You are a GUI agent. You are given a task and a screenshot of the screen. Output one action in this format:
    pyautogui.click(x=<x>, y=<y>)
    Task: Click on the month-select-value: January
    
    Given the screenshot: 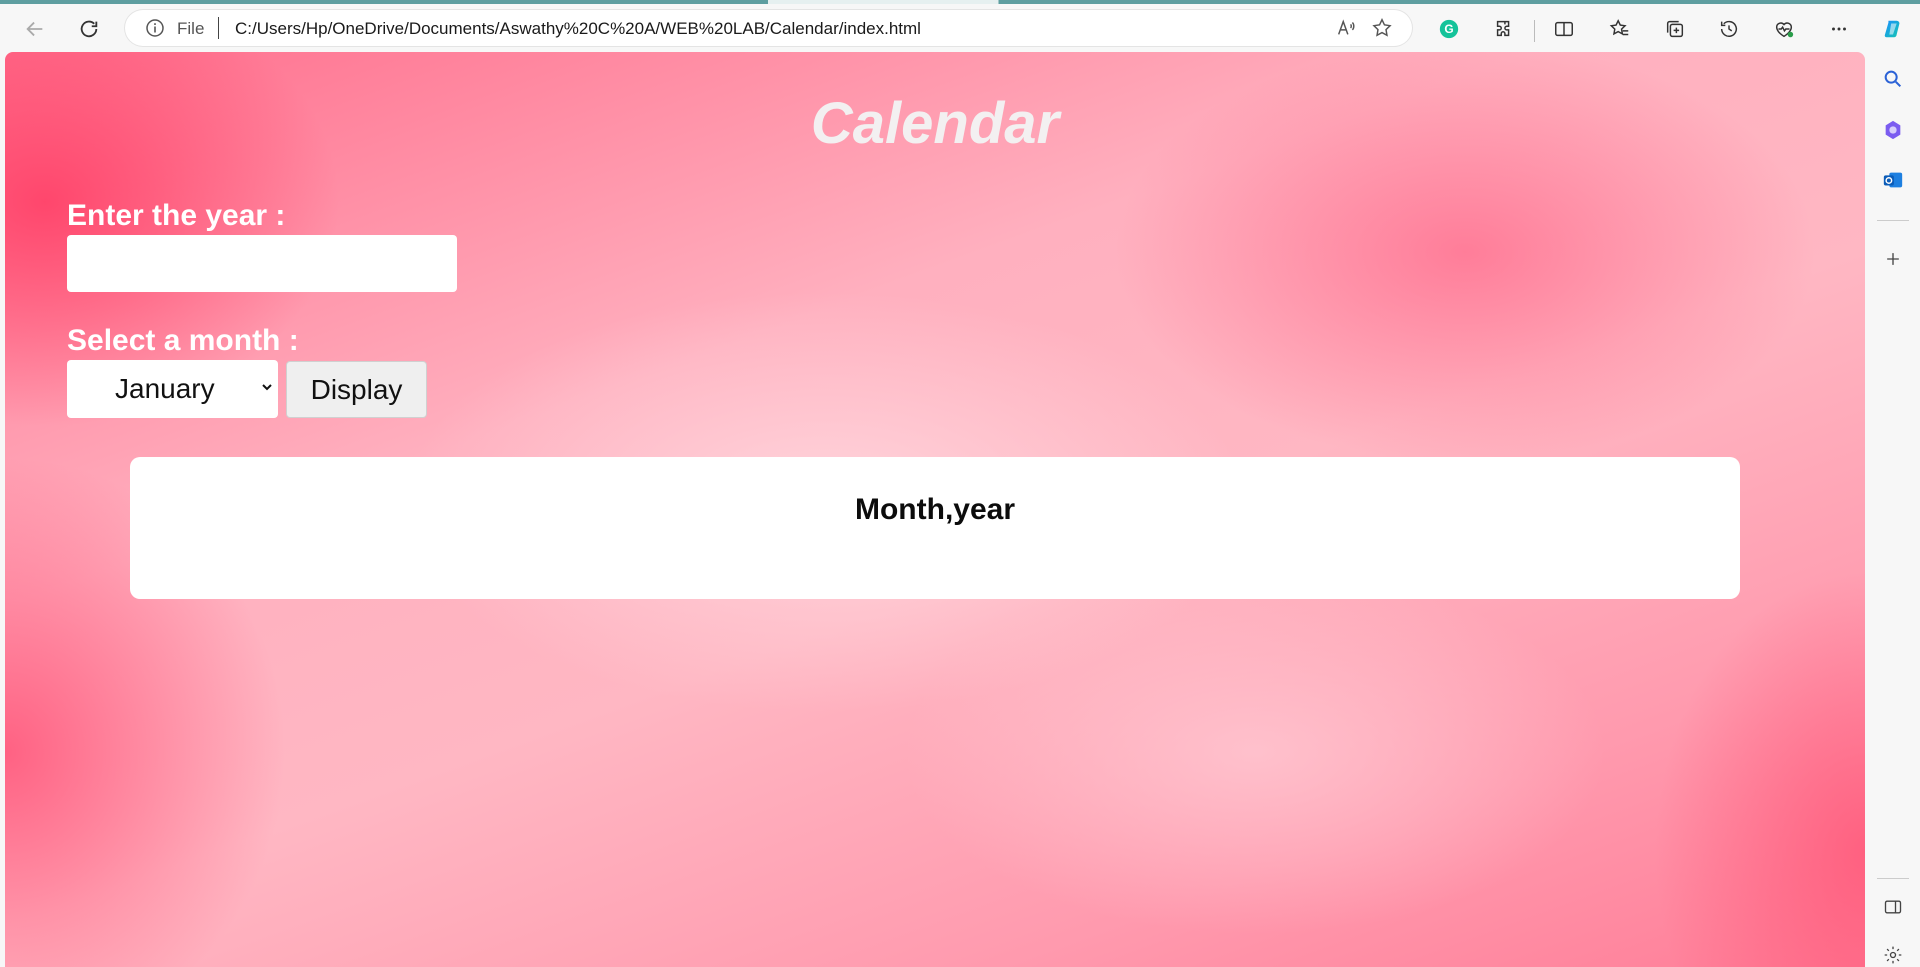 What is the action you would take?
    pyautogui.click(x=165, y=388)
    